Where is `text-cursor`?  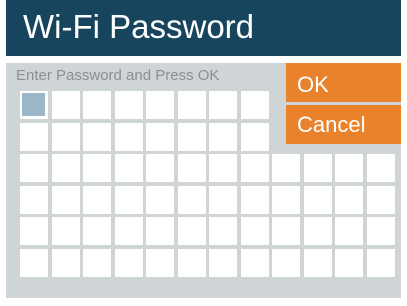 text-cursor is located at coordinates (33, 104).